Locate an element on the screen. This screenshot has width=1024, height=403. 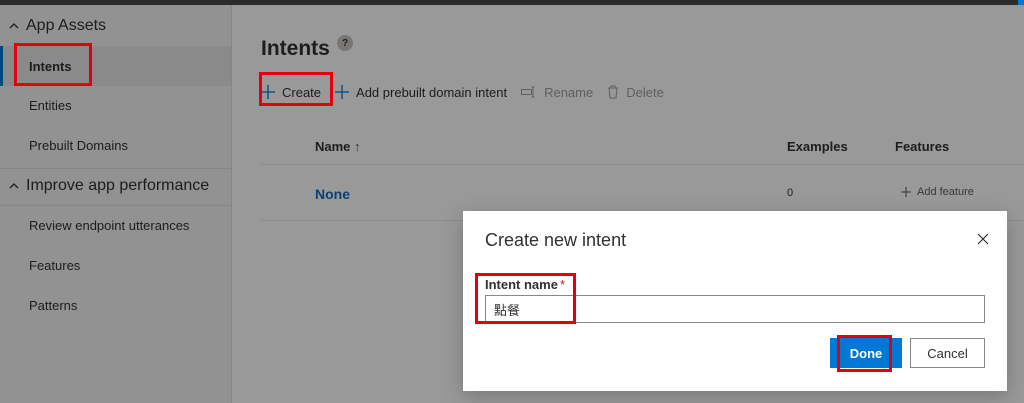
close-icon is located at coordinates (983, 239).